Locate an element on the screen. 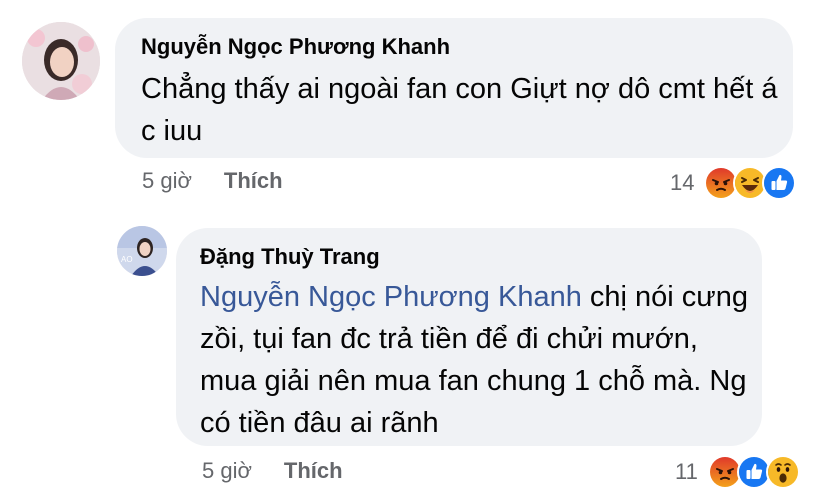 This screenshot has width=828, height=502. avatar is located at coordinates (61, 61).